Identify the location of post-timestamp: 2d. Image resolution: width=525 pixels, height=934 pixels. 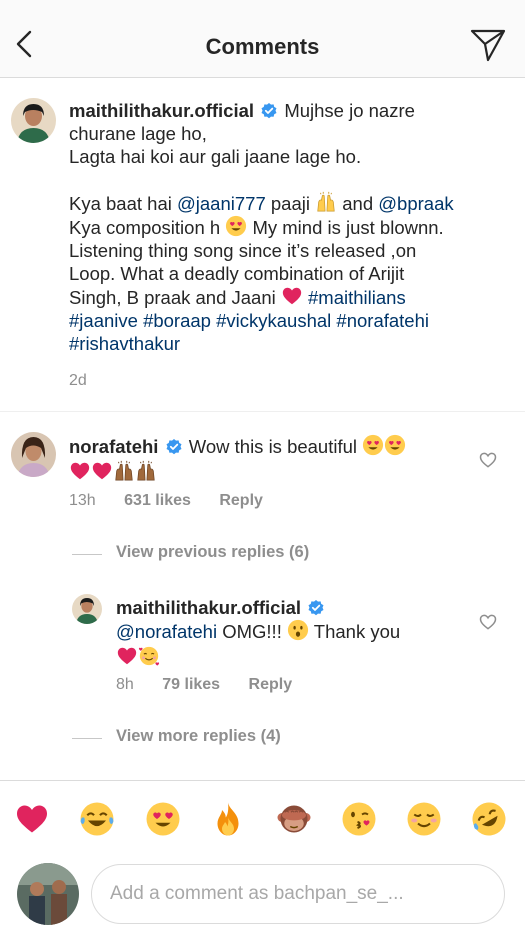
(78, 380).